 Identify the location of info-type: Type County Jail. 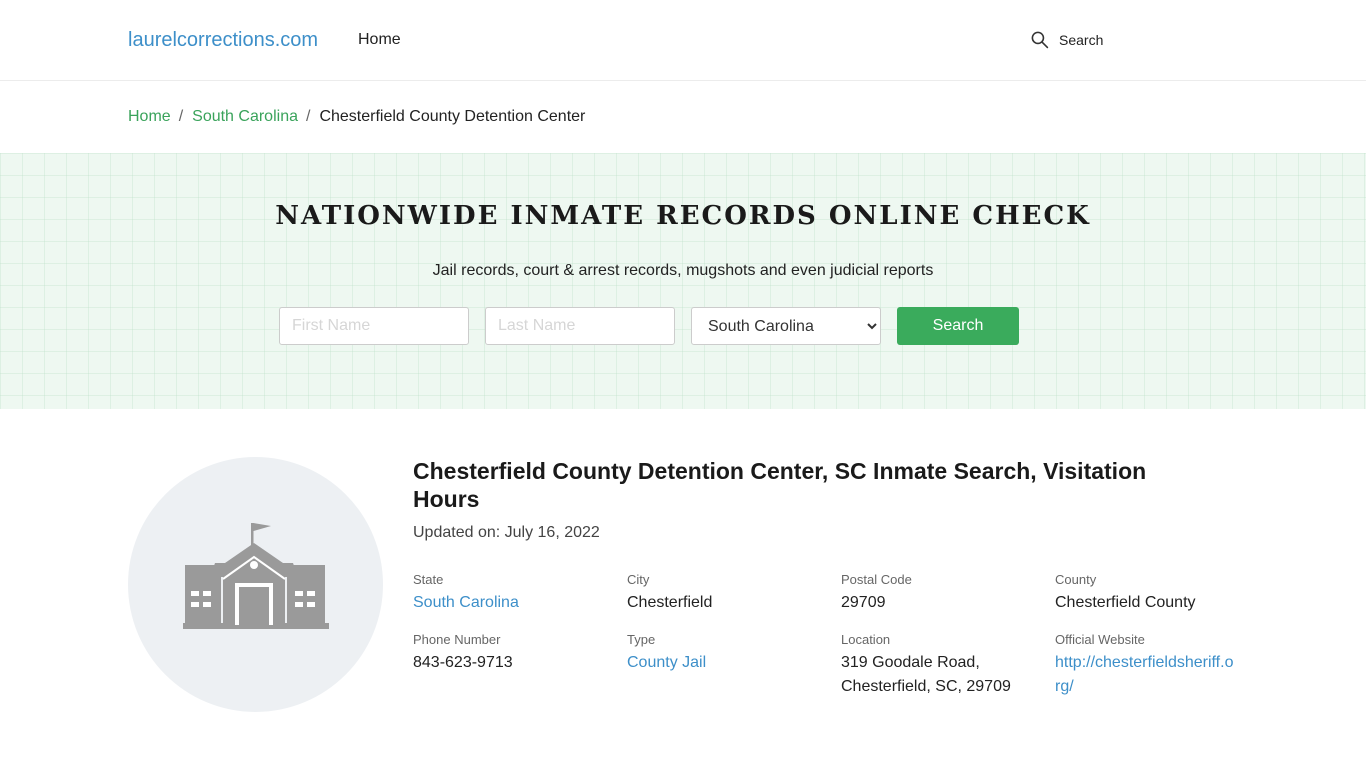
(666, 653).